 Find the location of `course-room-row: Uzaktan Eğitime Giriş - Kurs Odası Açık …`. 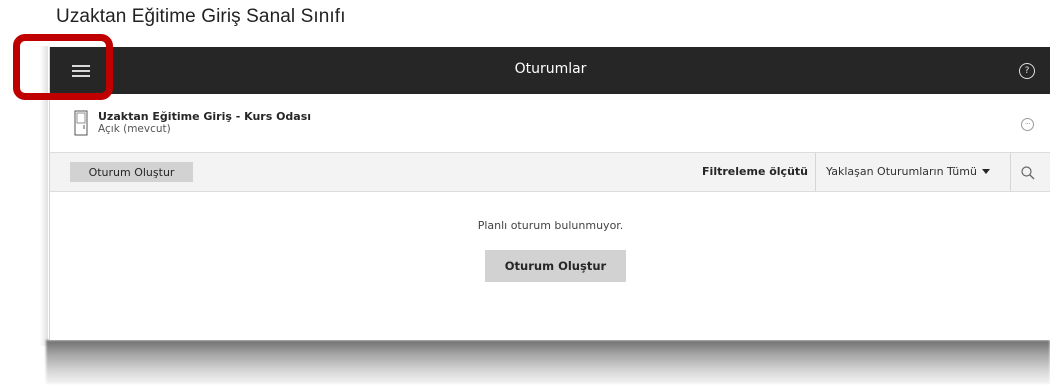

course-room-row: Uzaktan Eğitime Giriş - Kurs Odası Açık … is located at coordinates (550, 123).